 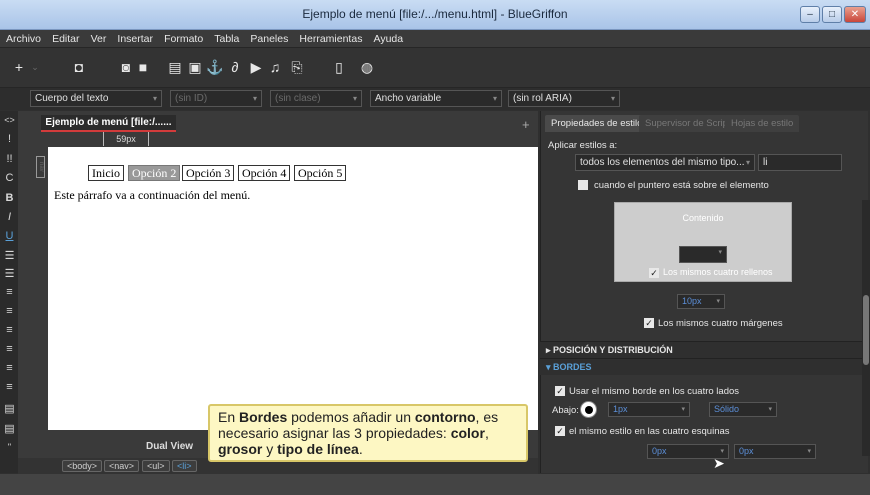 I want to click on save-icon: ◙, so click(x=126, y=67).